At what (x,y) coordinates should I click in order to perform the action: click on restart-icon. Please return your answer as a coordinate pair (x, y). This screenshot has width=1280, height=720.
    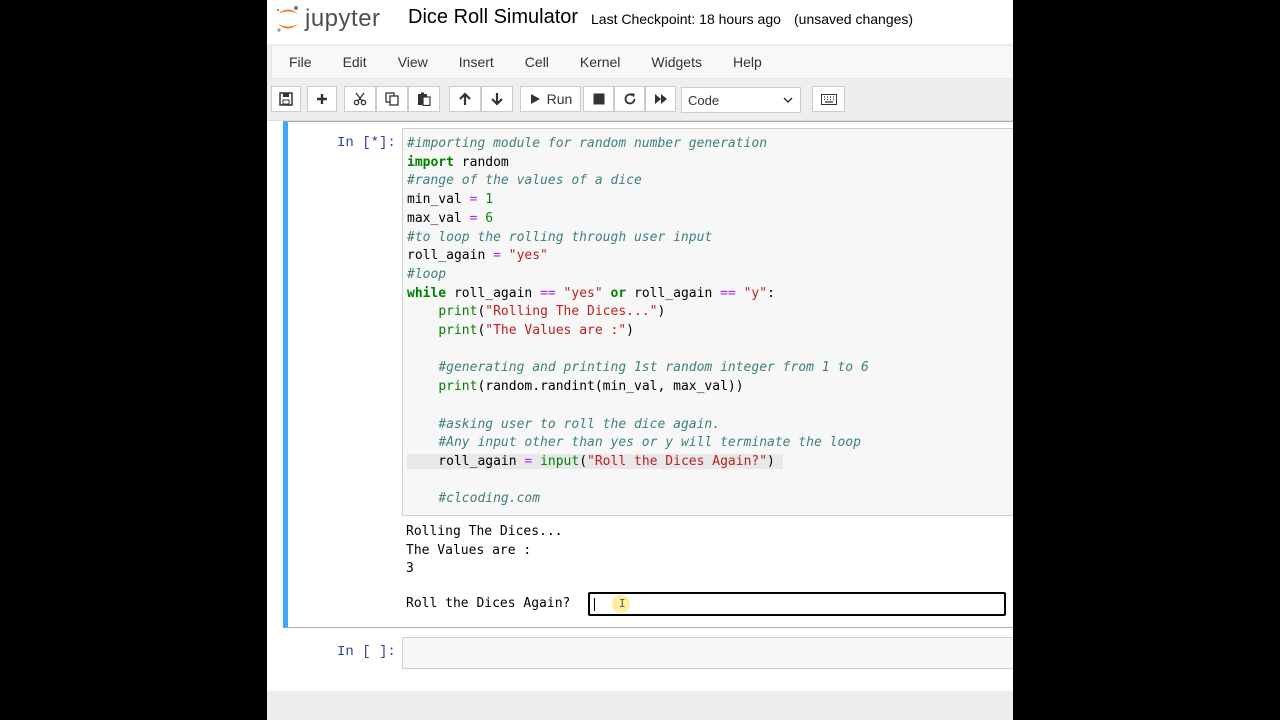
    Looking at the image, I should click on (629, 99).